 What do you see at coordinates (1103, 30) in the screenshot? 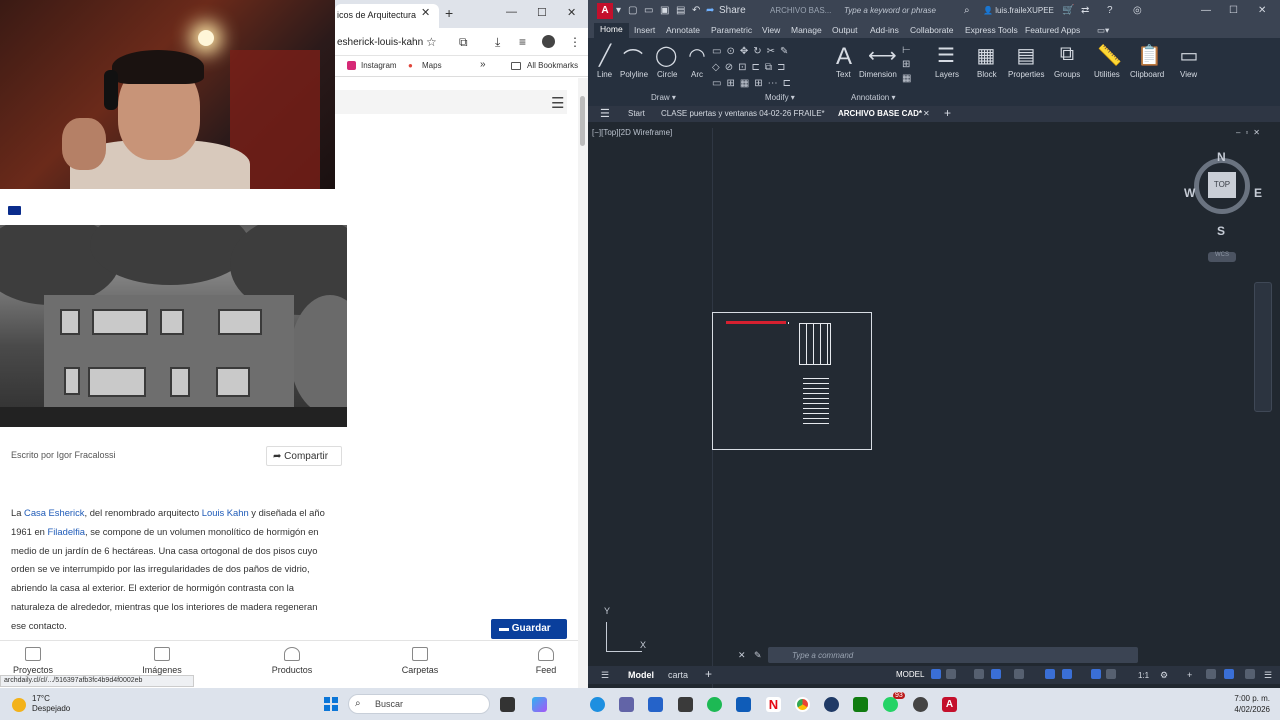
I see `ribbon-toggle-icon: ▭▾` at bounding box center [1103, 30].